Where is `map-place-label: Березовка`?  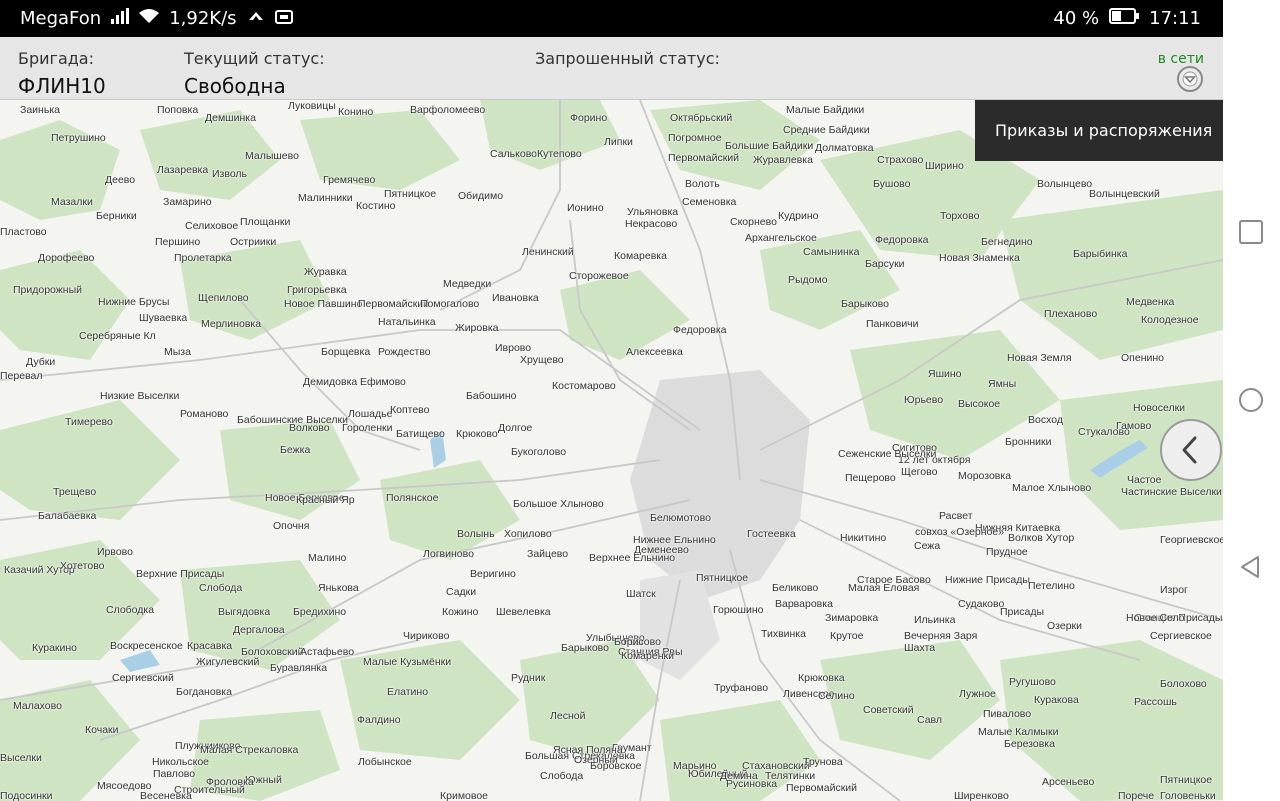 map-place-label: Березовка is located at coordinates (1029, 744).